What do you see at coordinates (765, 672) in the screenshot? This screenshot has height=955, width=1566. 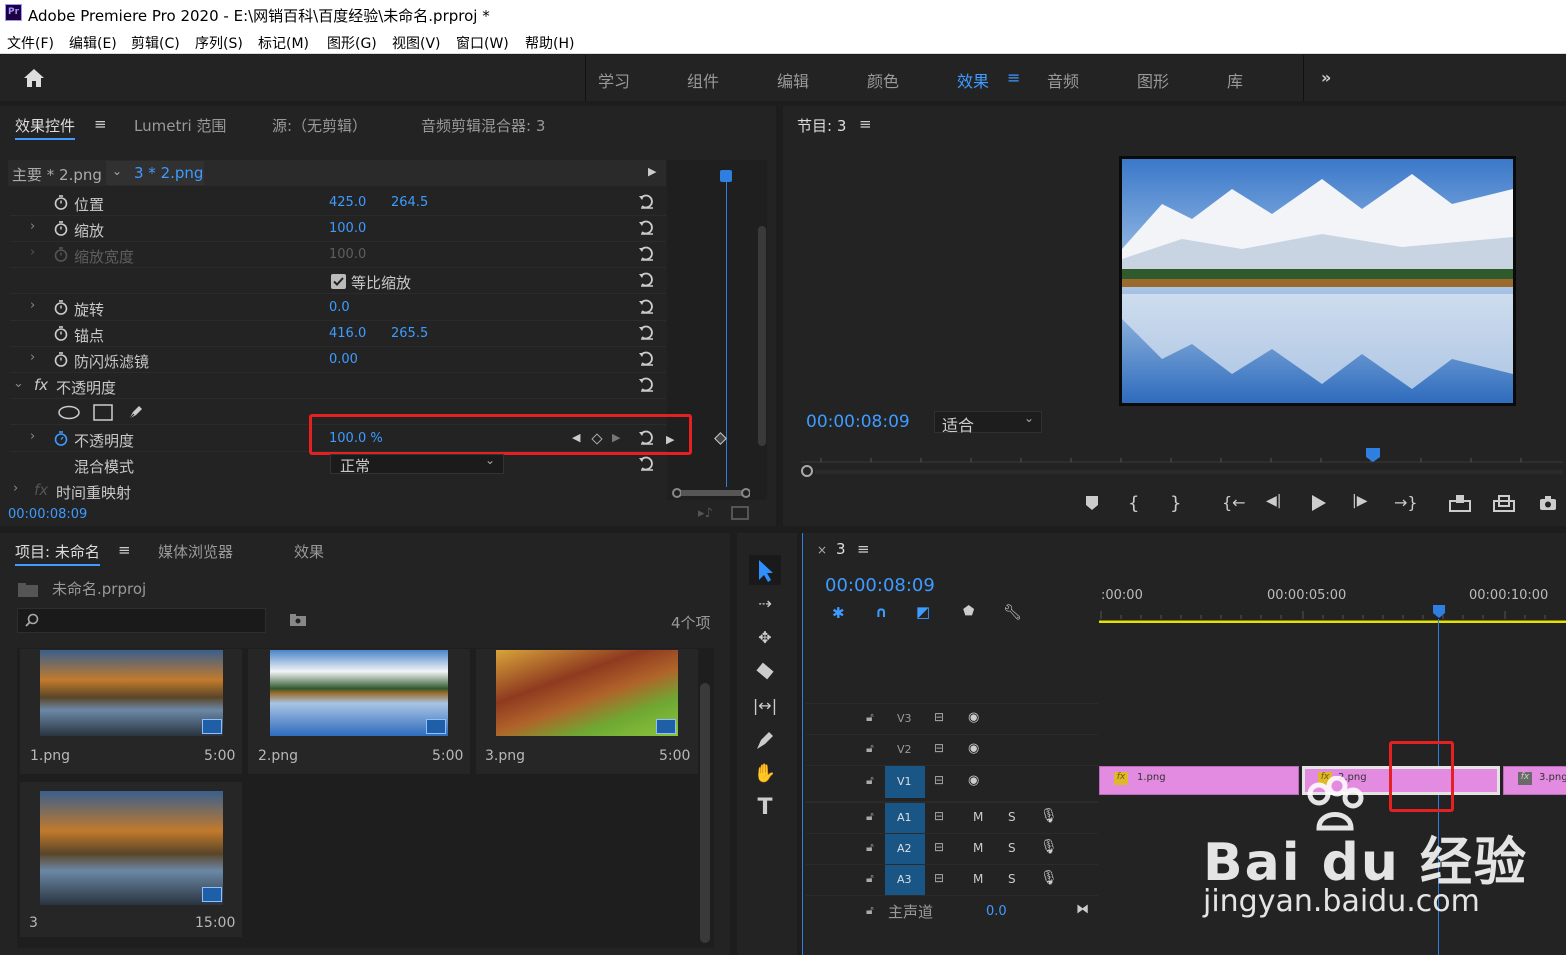 I see `razor-tool` at bounding box center [765, 672].